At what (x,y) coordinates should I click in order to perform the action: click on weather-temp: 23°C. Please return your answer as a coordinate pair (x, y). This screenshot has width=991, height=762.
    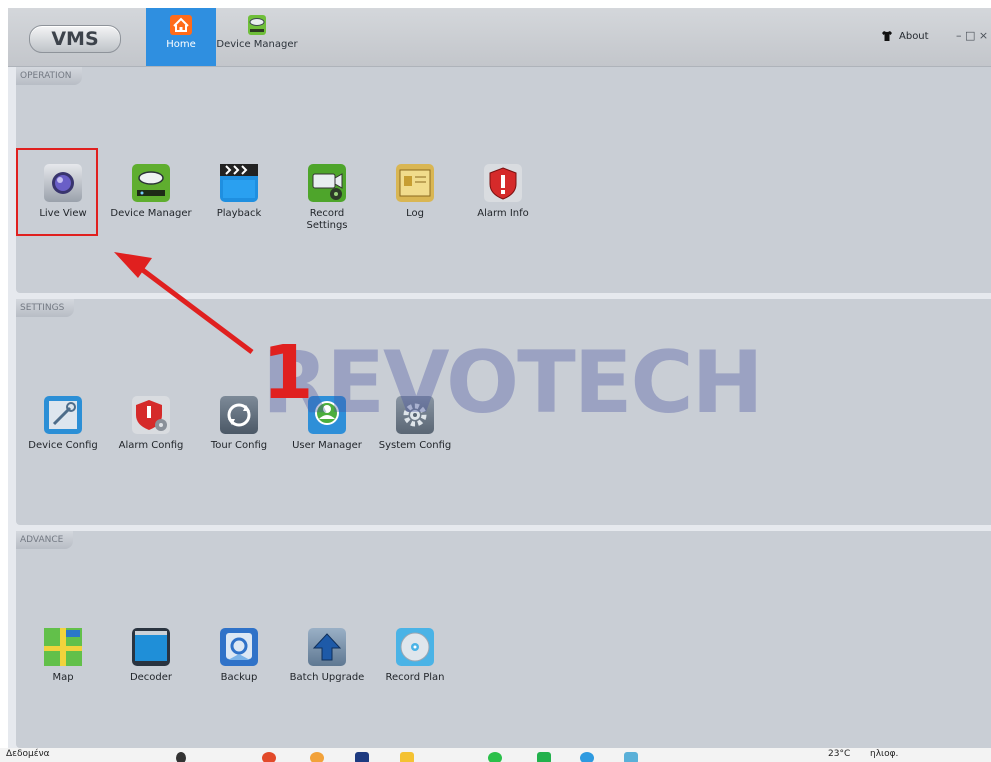
    Looking at the image, I should click on (839, 754).